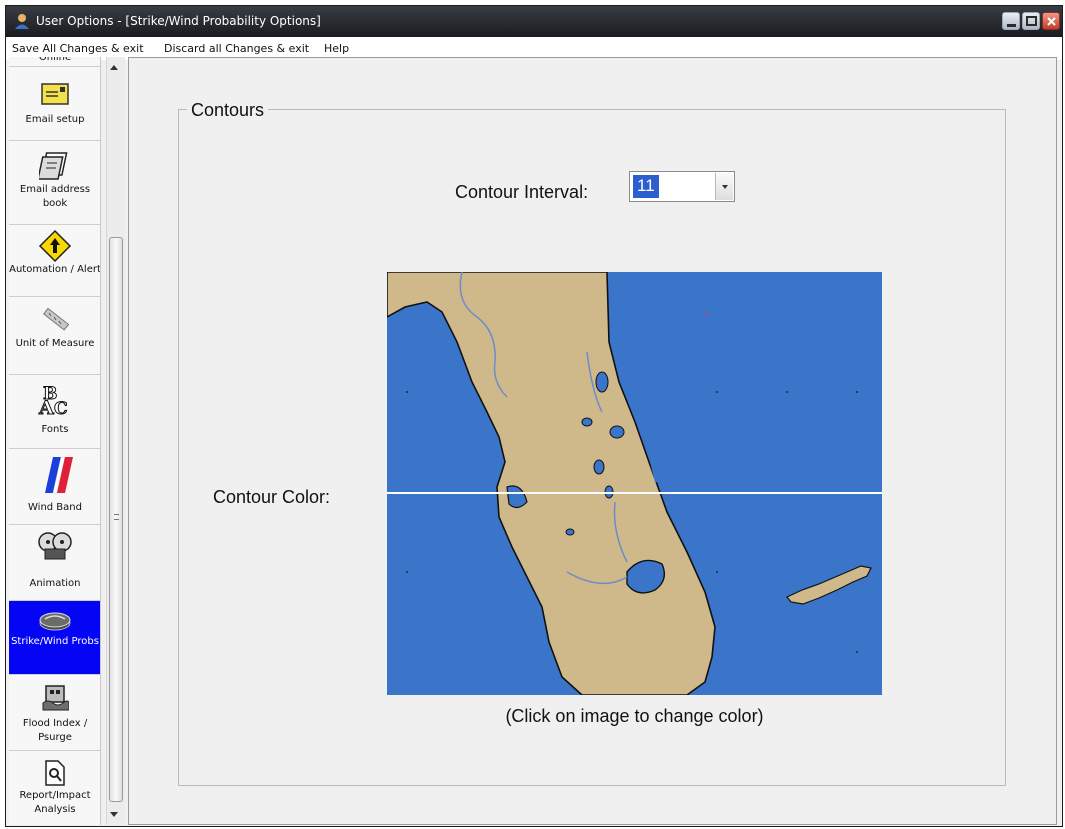  Describe the element at coordinates (55, 730) in the screenshot. I see `sidebar-item-label: Flood Index / Psurge` at that location.